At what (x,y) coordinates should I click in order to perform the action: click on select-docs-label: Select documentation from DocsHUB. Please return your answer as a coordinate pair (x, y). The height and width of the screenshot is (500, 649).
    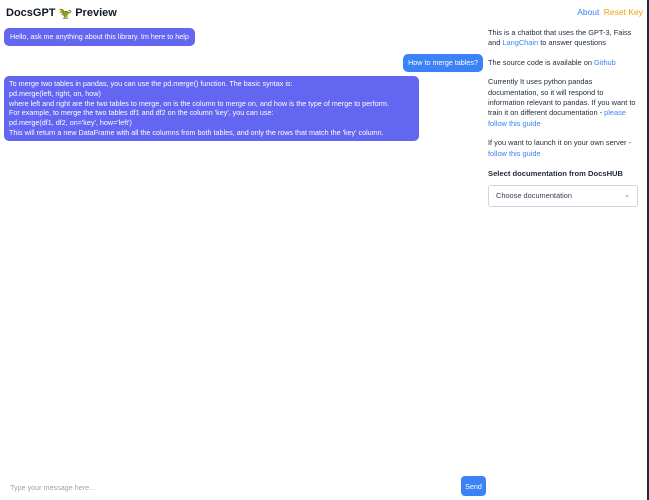
    Looking at the image, I should click on (556, 174).